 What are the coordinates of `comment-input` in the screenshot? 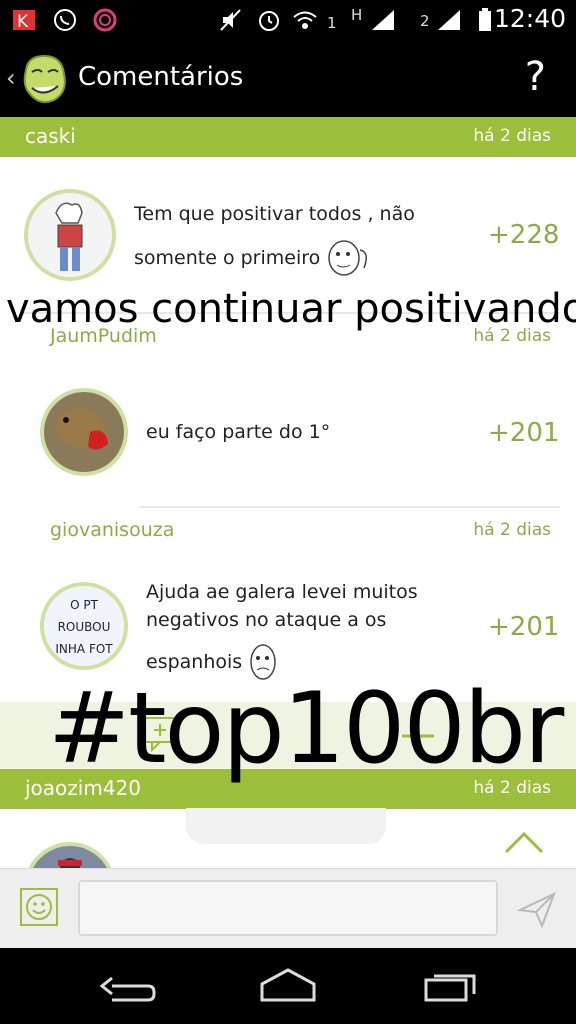 It's located at (288, 908).